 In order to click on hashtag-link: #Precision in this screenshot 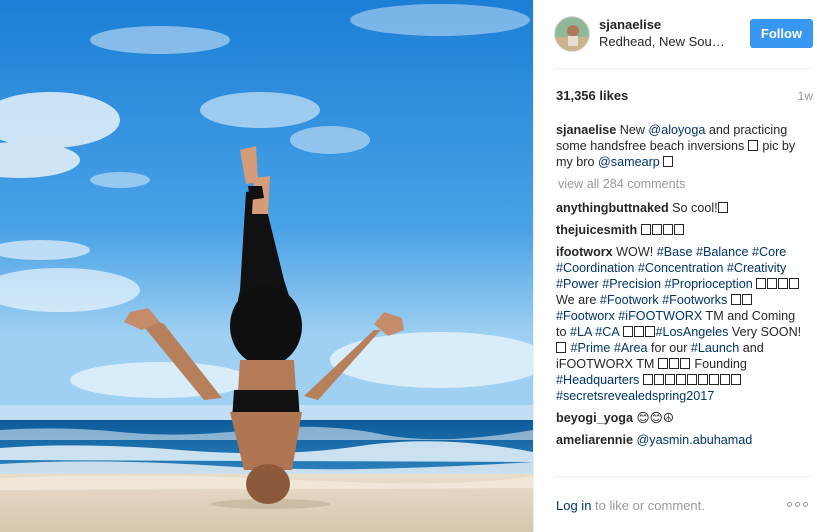, I will do `click(631, 284)`.